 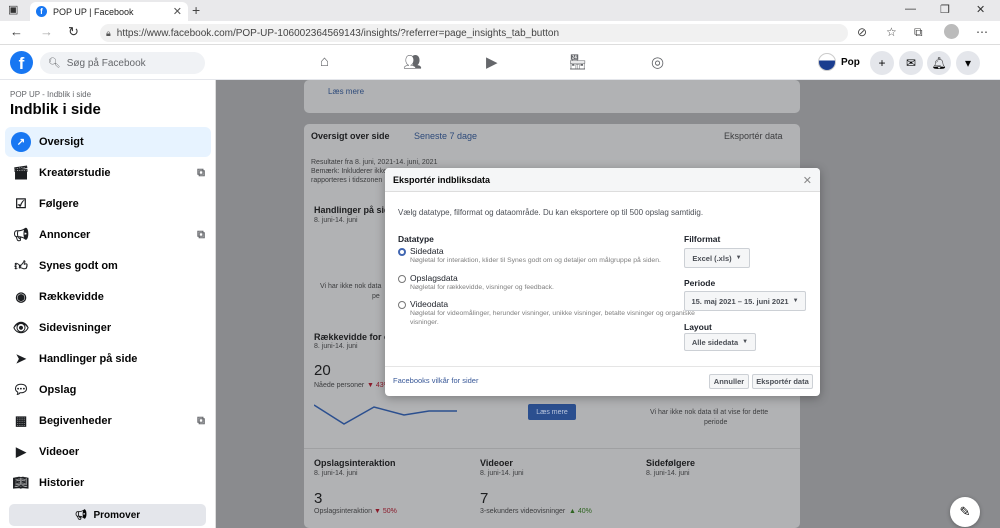 I want to click on back-icon: ←, so click(x=16, y=31).